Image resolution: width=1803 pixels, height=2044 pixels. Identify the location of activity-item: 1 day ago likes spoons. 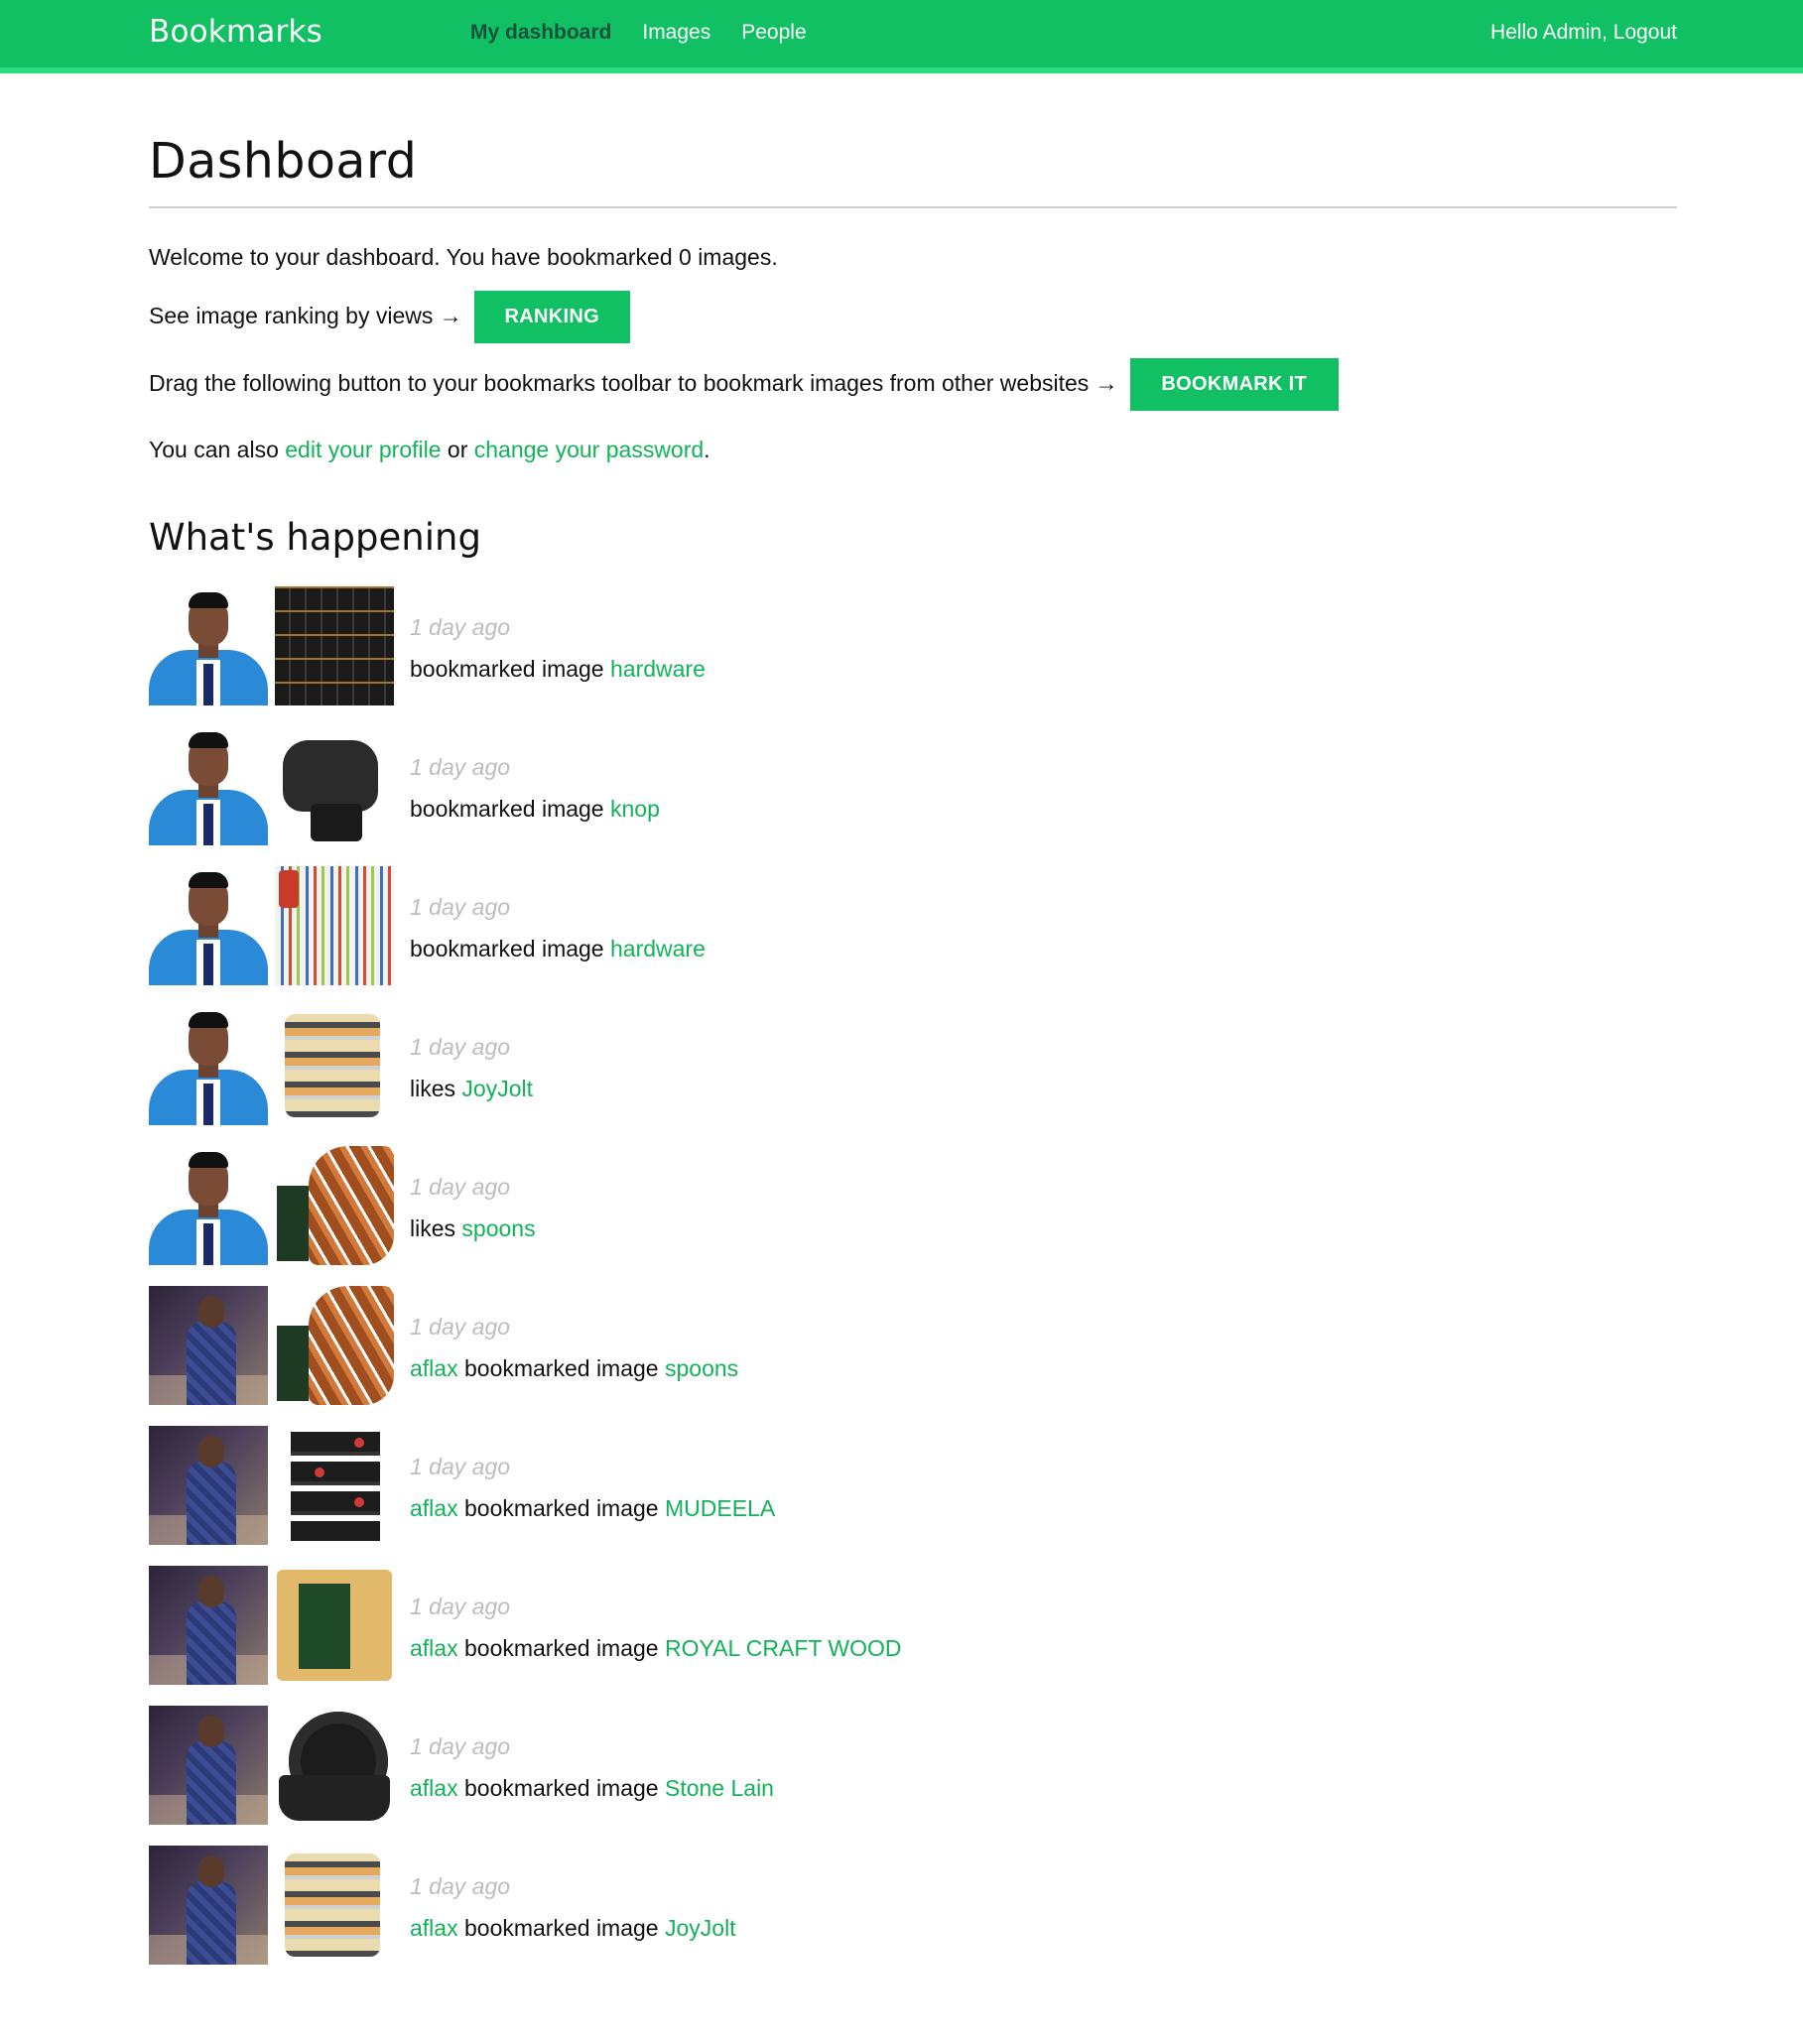
(913, 1216).